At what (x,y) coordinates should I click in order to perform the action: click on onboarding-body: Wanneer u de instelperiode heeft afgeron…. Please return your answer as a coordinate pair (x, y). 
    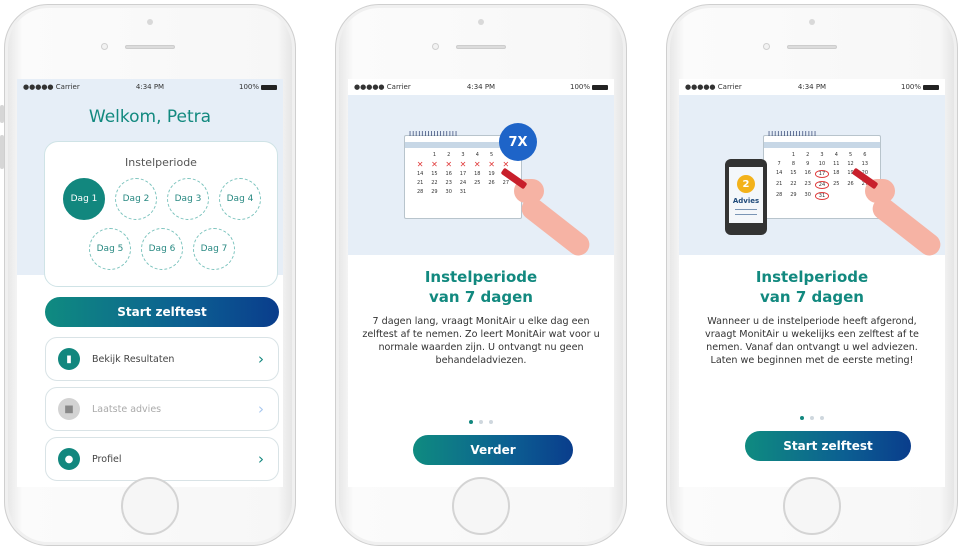
    Looking at the image, I should click on (812, 341).